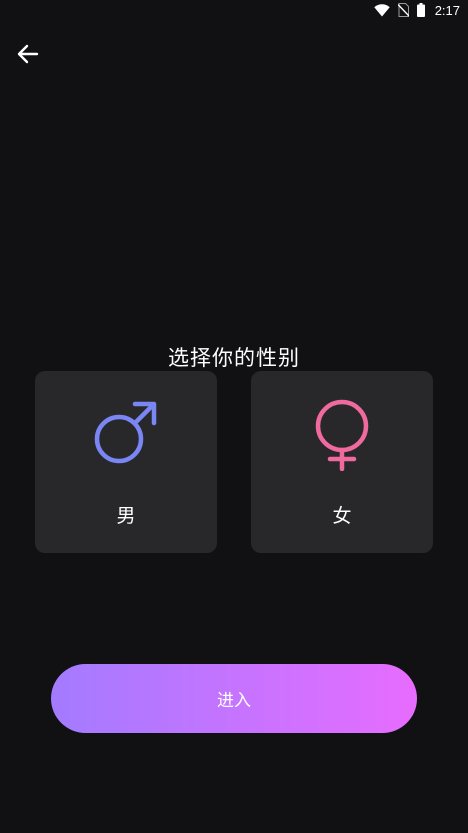 Image resolution: width=468 pixels, height=833 pixels. Describe the element at coordinates (126, 434) in the screenshot. I see `male-symbol-icon` at that location.